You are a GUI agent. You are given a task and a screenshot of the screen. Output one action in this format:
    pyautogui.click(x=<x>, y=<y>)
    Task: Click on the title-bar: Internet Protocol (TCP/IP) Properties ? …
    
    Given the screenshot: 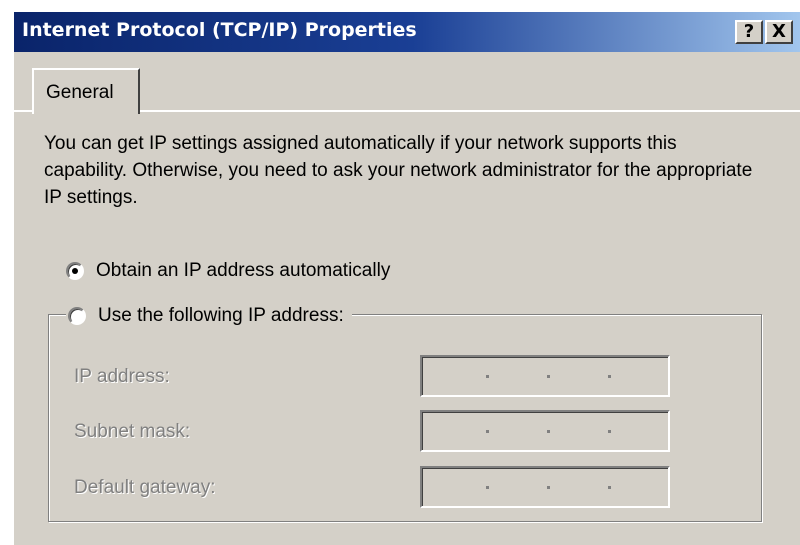 What is the action you would take?
    pyautogui.click(x=407, y=32)
    